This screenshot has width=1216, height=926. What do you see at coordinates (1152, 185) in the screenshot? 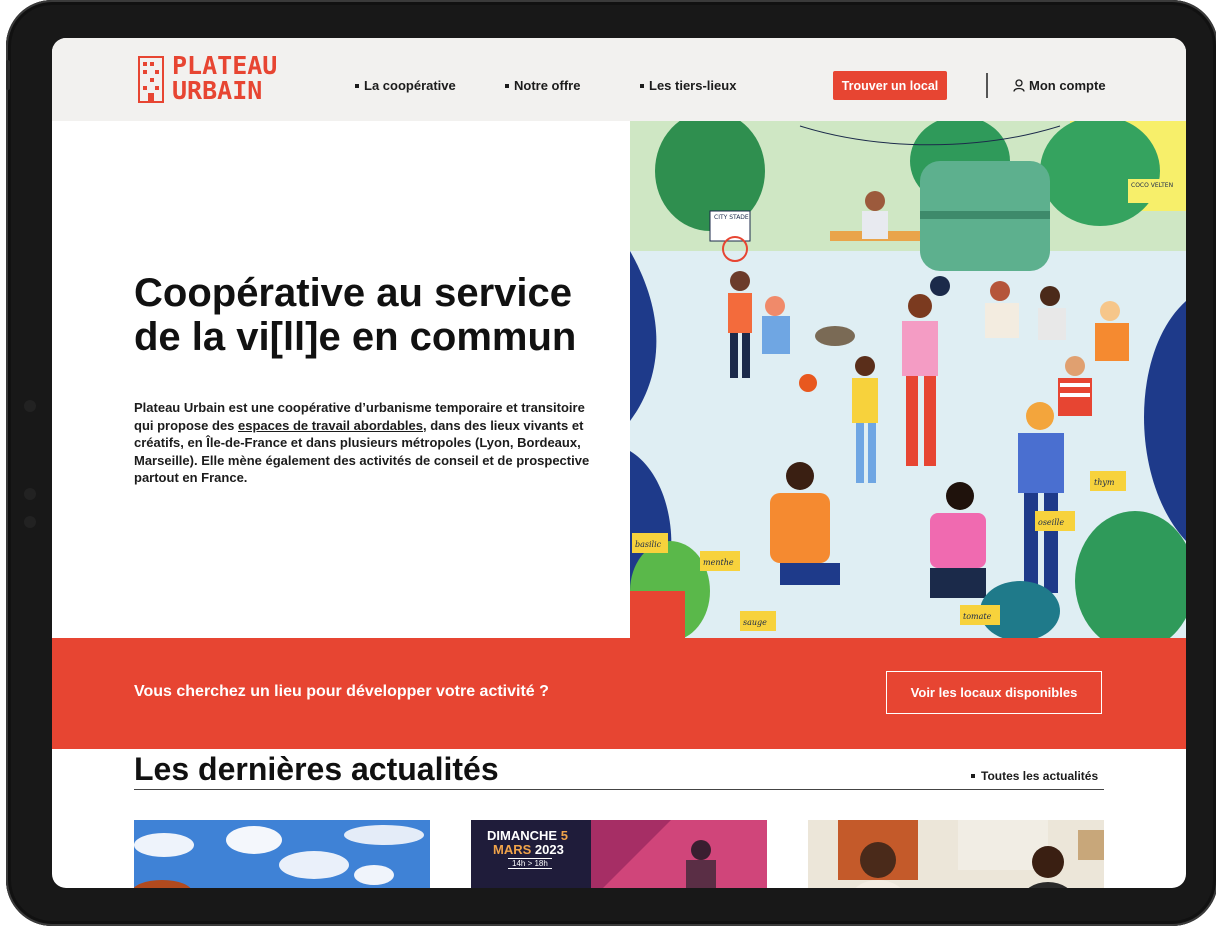
I see `sign-coco: COCO VELTEN` at bounding box center [1152, 185].